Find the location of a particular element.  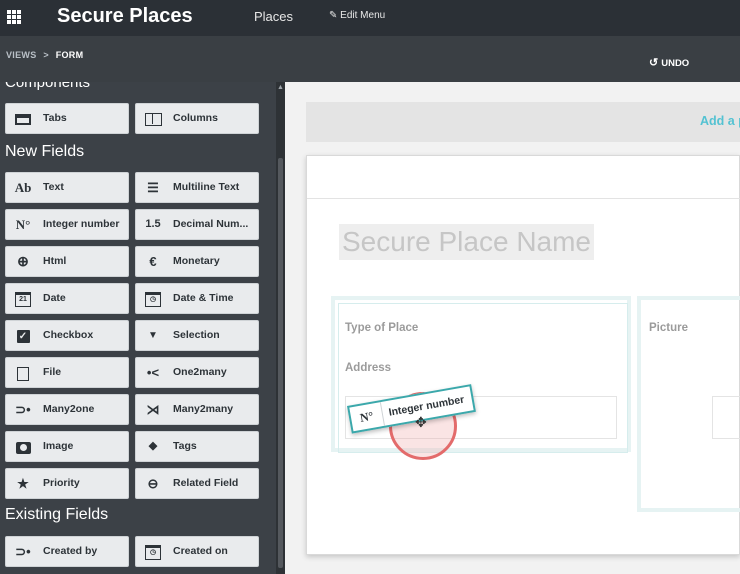

field-many2many: ⋊ Many2many is located at coordinates (197, 409).